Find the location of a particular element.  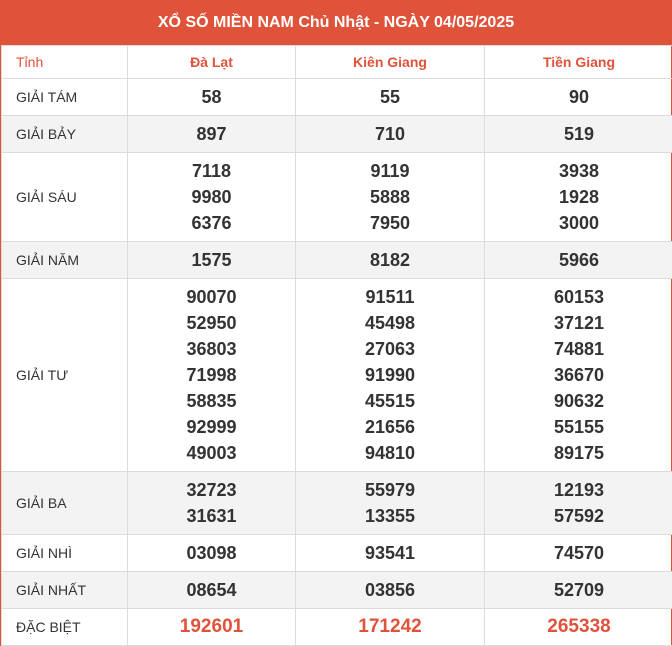

winning-number: 5888 is located at coordinates (390, 197).